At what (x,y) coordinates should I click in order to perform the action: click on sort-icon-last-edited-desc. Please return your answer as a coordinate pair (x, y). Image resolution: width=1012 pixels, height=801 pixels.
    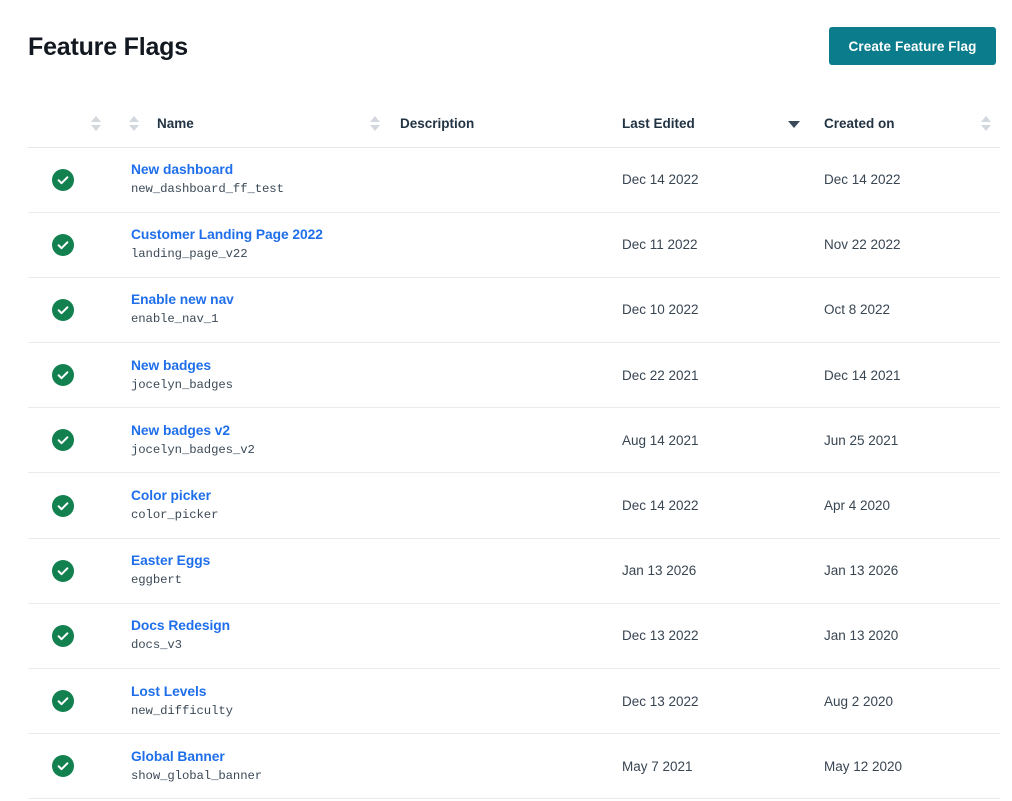
    Looking at the image, I should click on (794, 123).